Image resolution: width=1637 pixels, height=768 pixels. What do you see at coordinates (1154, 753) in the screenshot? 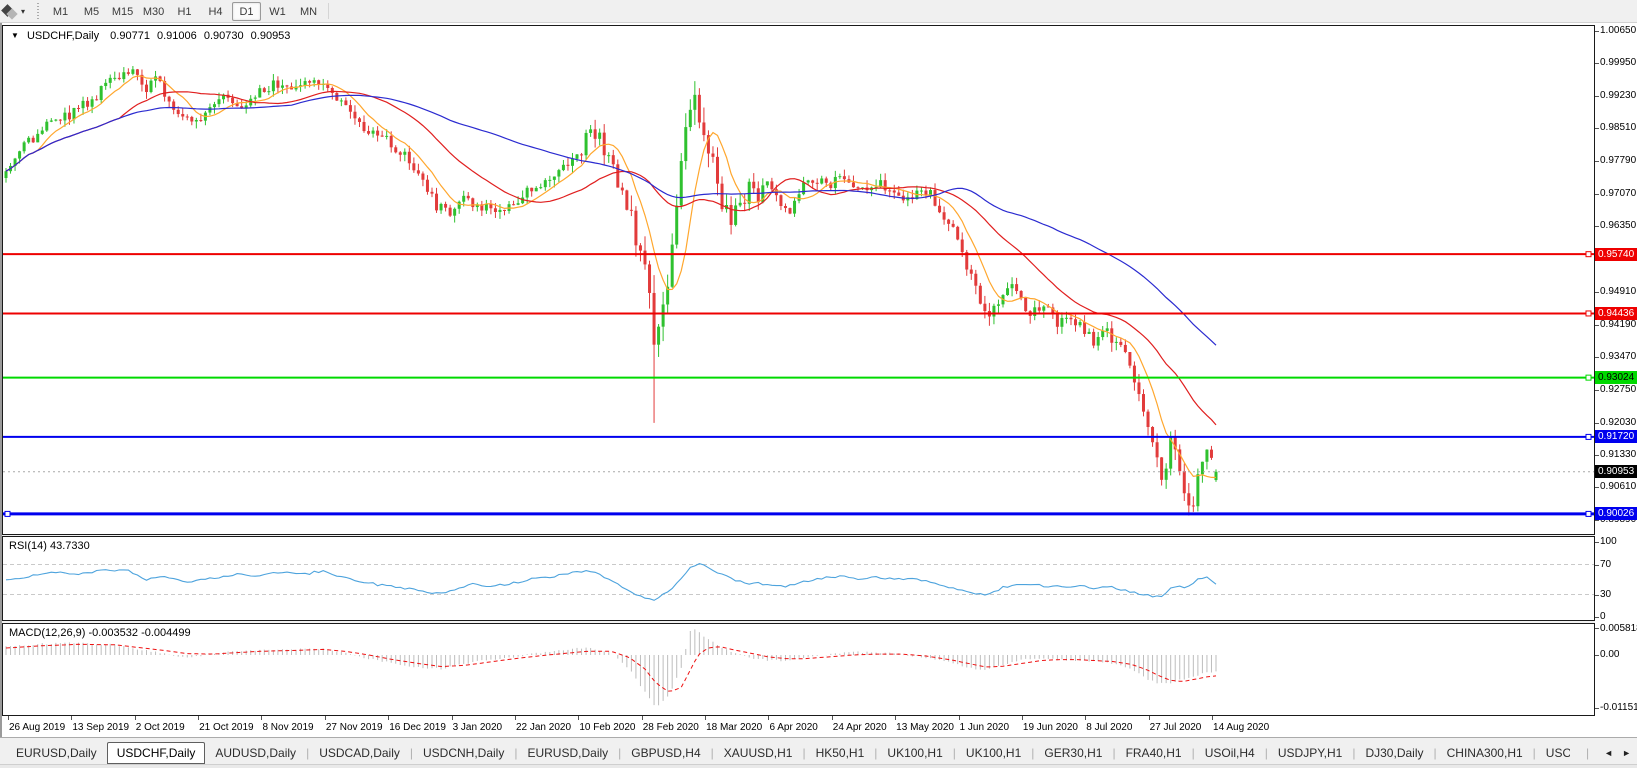
I see `chart-tab-fra40-h1: FRA40,H1` at bounding box center [1154, 753].